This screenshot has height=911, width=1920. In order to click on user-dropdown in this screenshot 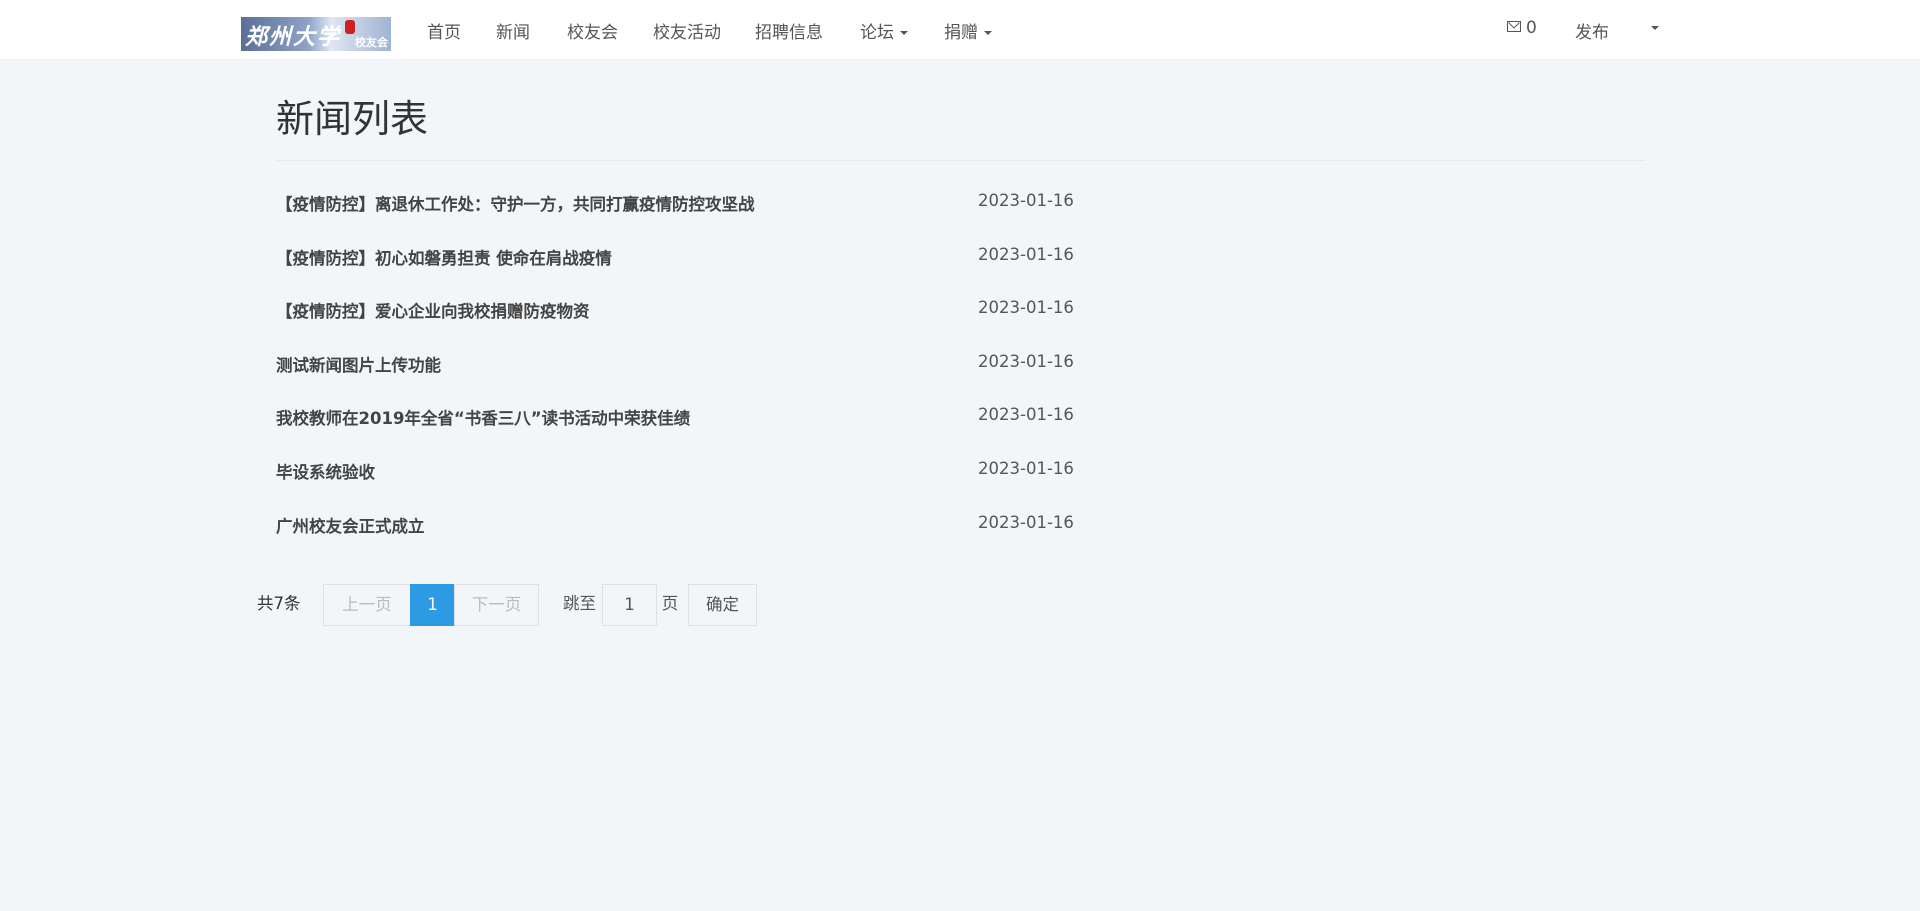, I will do `click(1652, 28)`.